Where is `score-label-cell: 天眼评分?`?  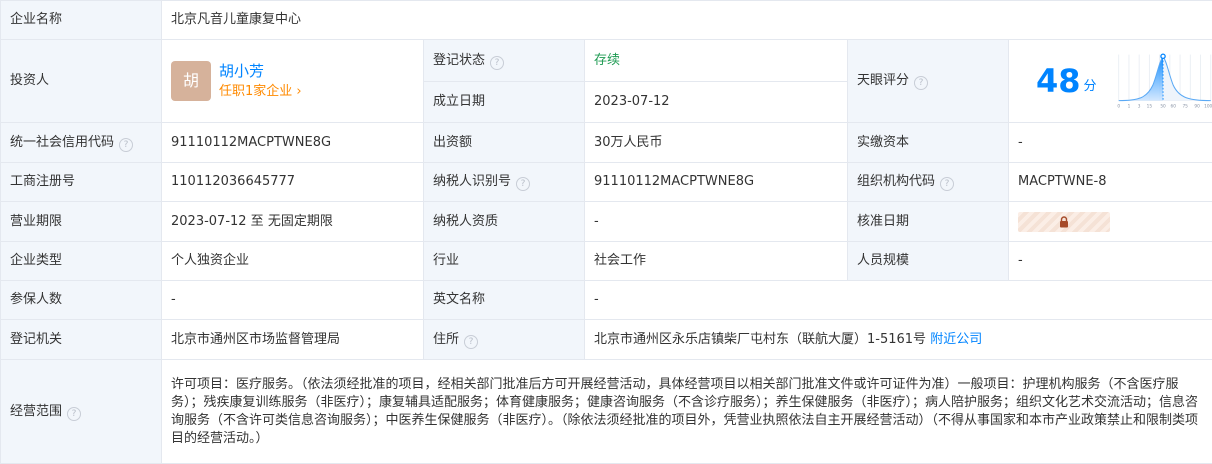 score-label-cell: 天眼评分? is located at coordinates (928, 81).